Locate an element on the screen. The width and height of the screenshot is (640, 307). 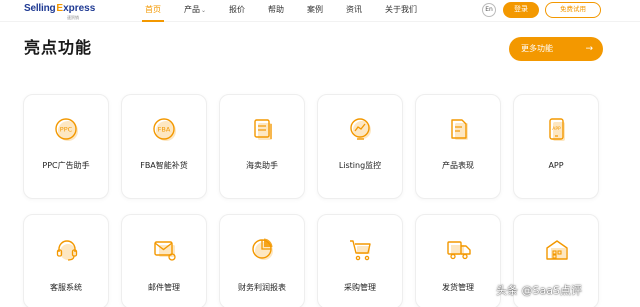
mobile-app-icon: APP is located at coordinates (557, 129).